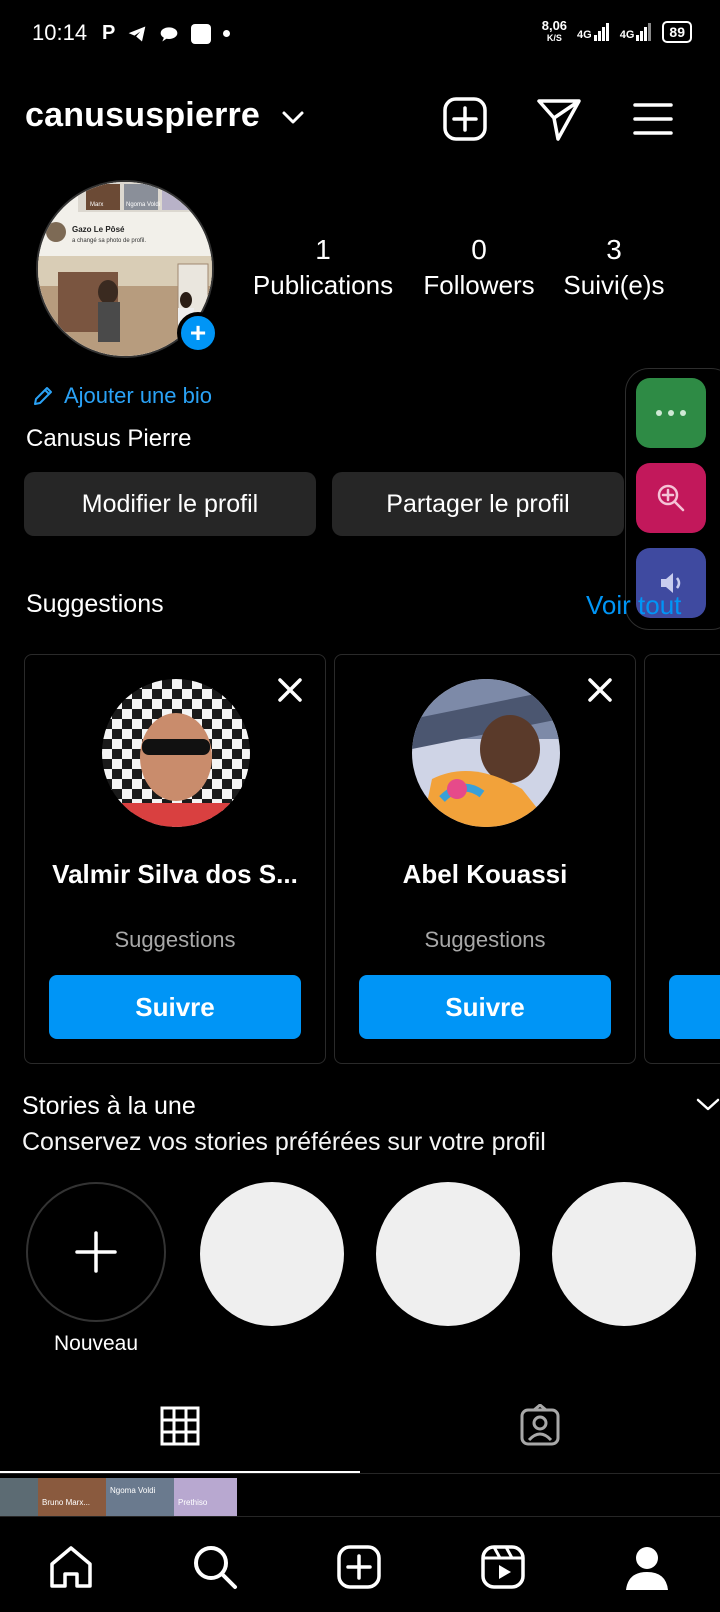  I want to click on reels-icon, so click(503, 1567).